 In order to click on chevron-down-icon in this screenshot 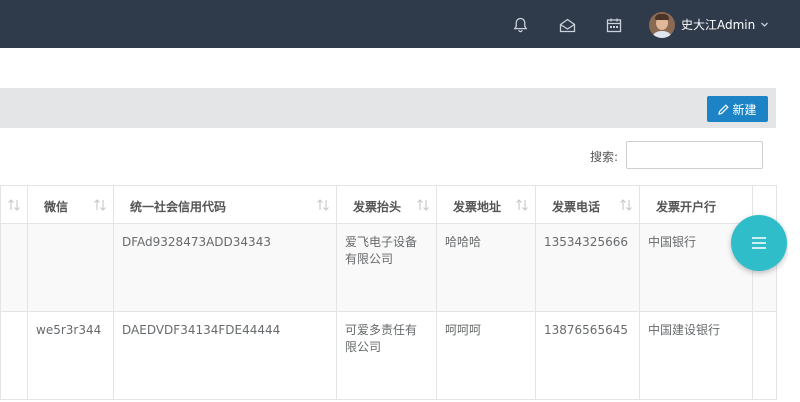, I will do `click(764, 25)`.